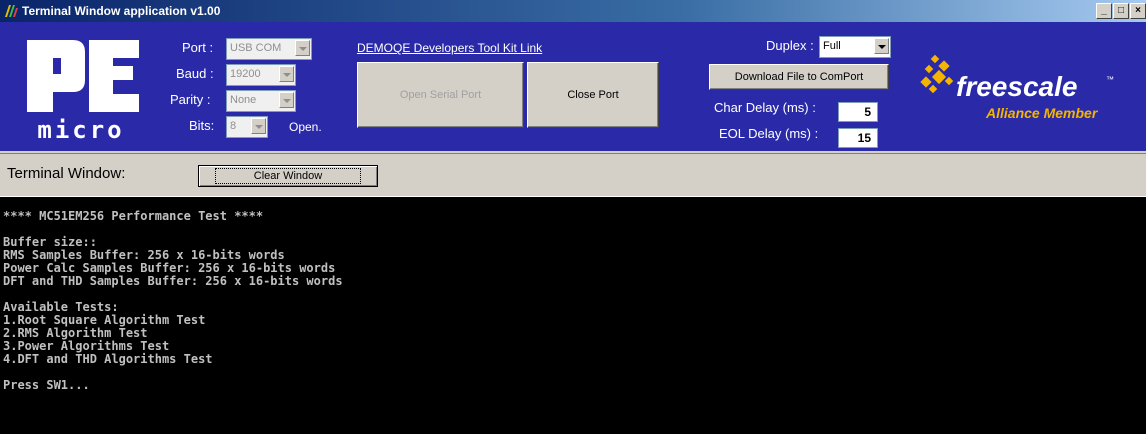 The width and height of the screenshot is (1146, 434). I want to click on parity-label: Parity :, so click(190, 99).